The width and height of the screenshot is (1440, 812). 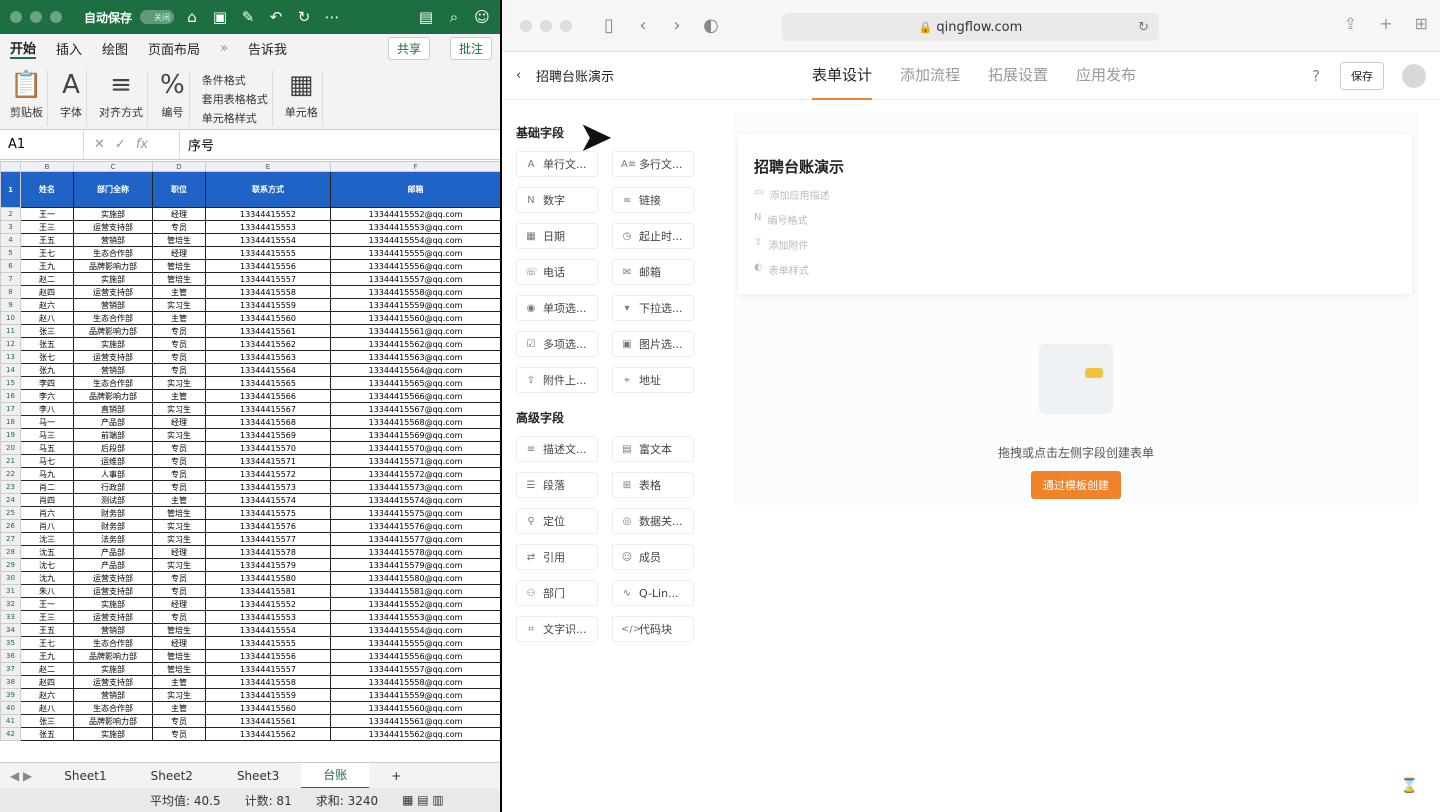 What do you see at coordinates (179, 565) in the screenshot?
I see `table-cell: 实习生` at bounding box center [179, 565].